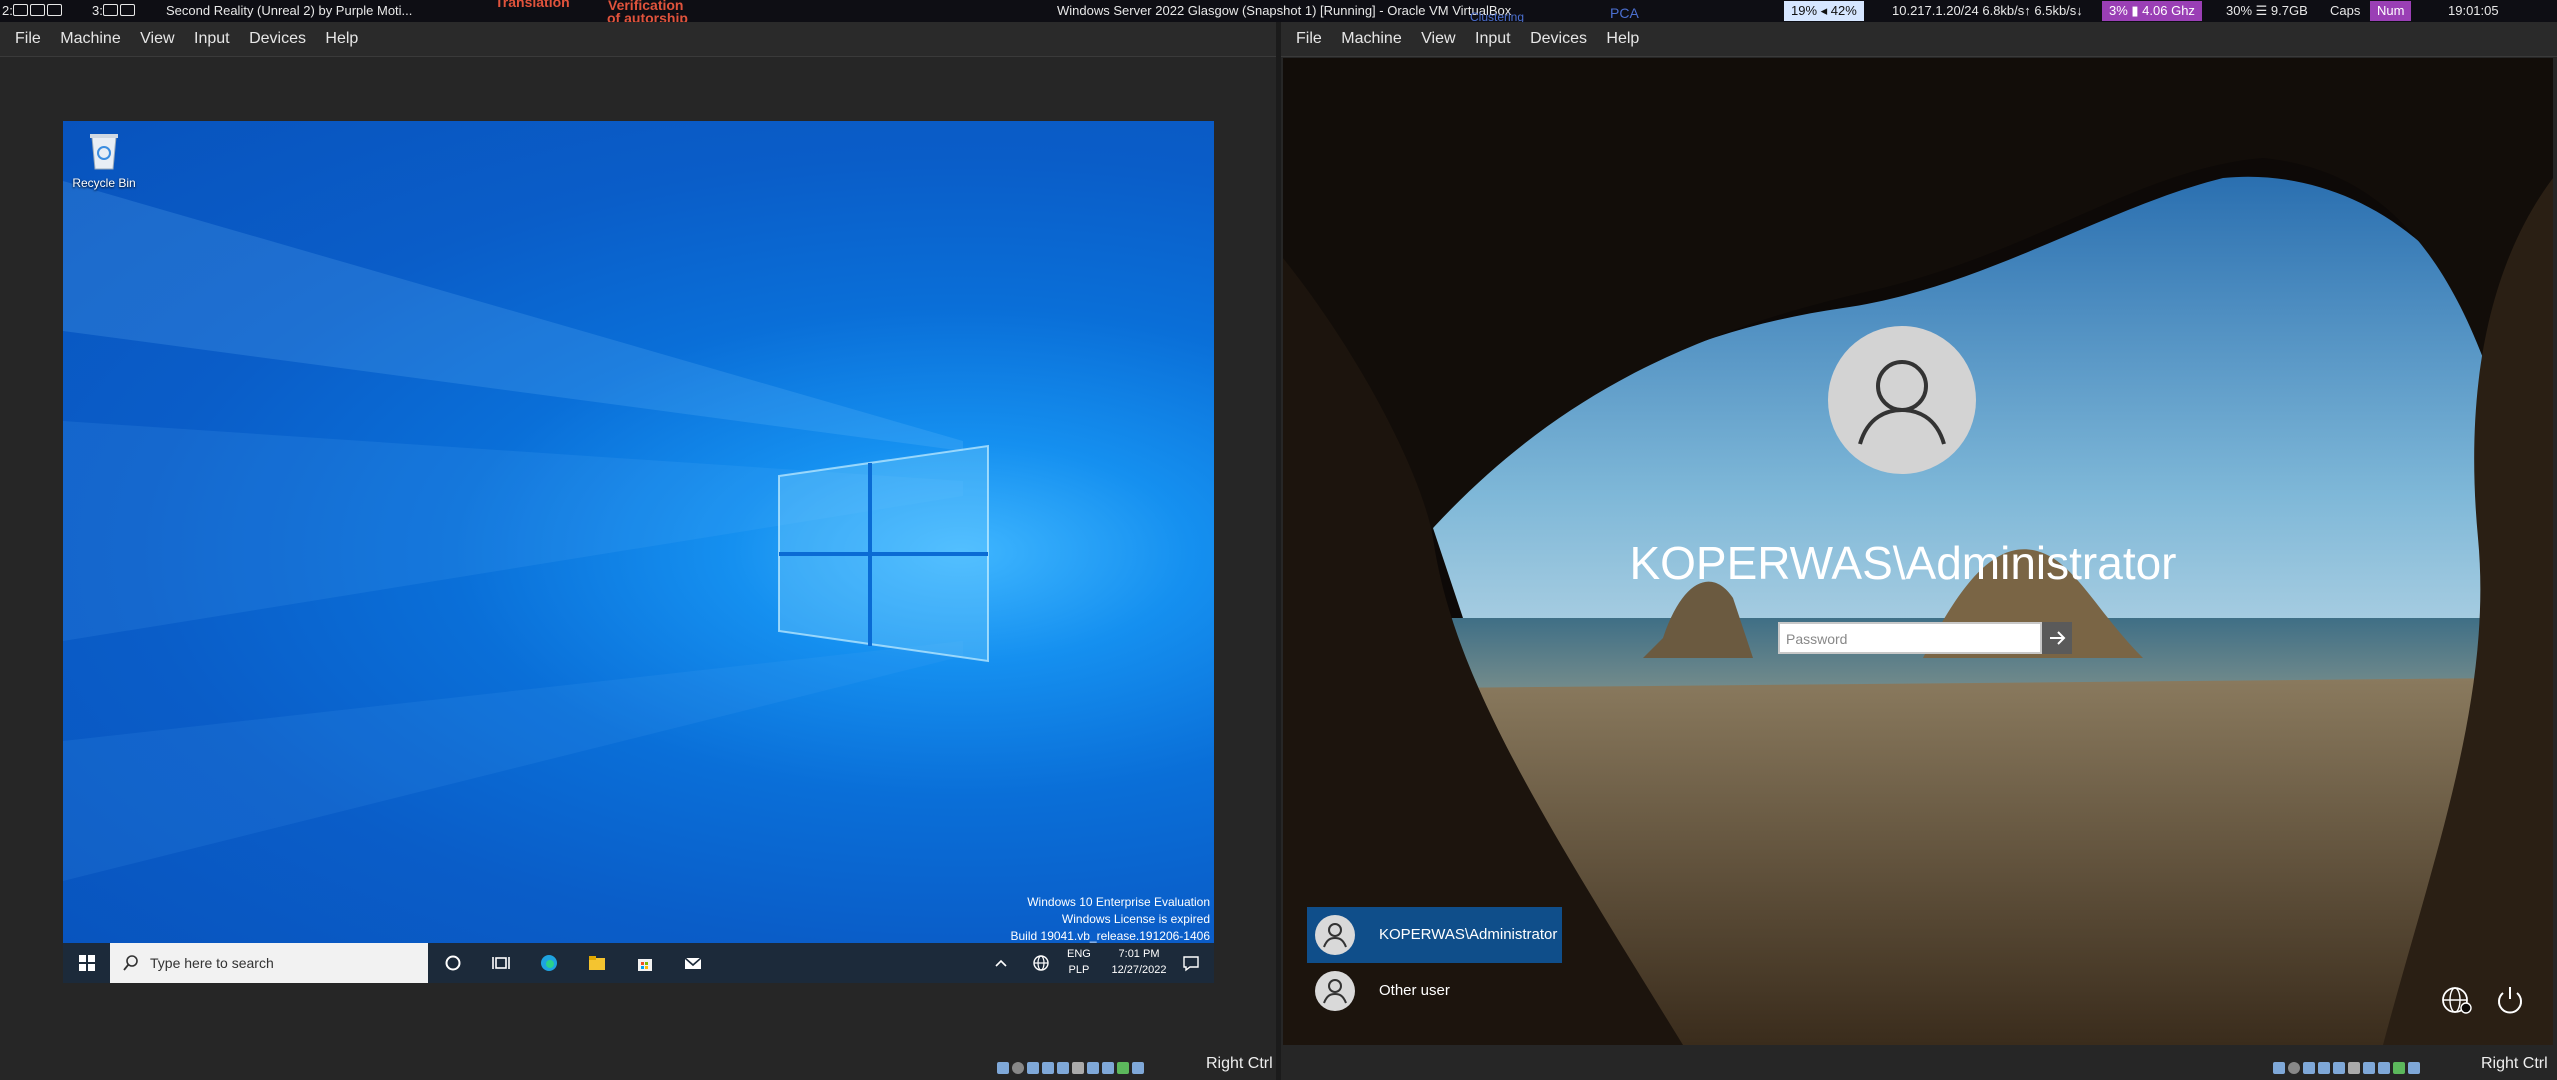  I want to click on arrow-right-icon, so click(2058, 638).